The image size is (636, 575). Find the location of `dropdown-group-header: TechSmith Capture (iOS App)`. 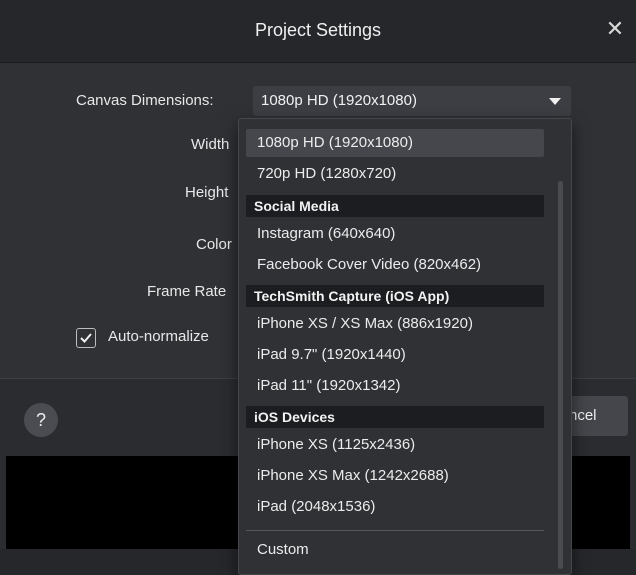

dropdown-group-header: TechSmith Capture (iOS App) is located at coordinates (395, 296).